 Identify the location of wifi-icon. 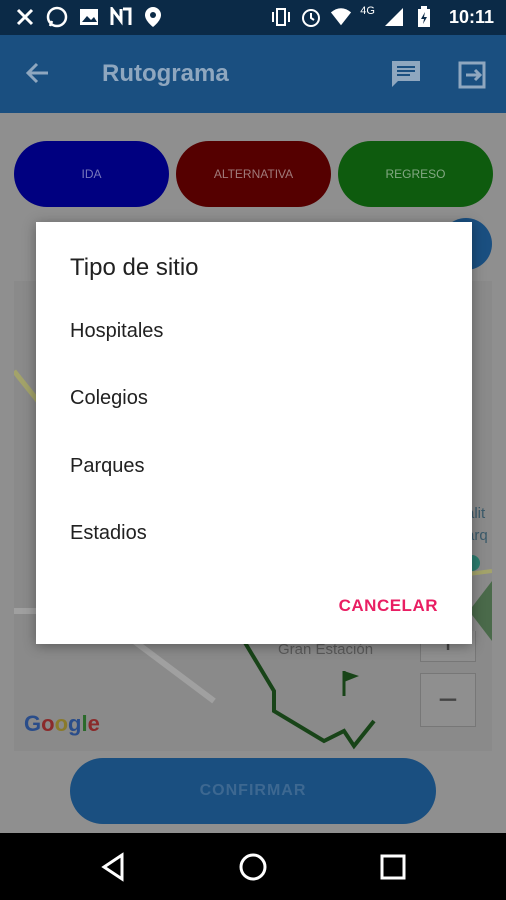
(341, 17).